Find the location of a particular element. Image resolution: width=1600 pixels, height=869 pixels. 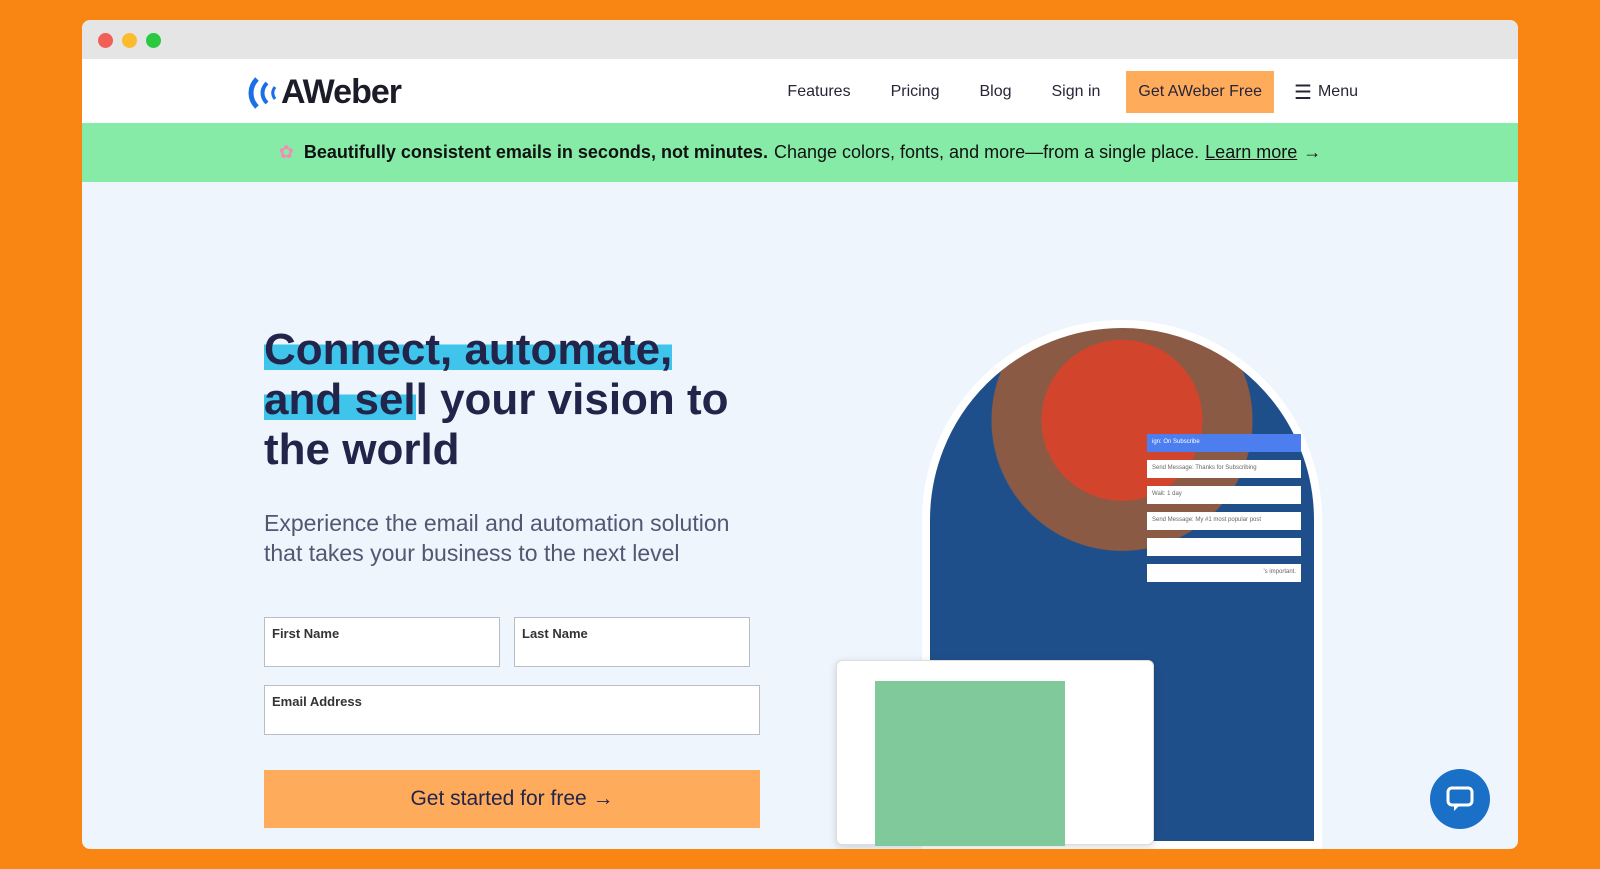

logo-waves-icon is located at coordinates (262, 92).